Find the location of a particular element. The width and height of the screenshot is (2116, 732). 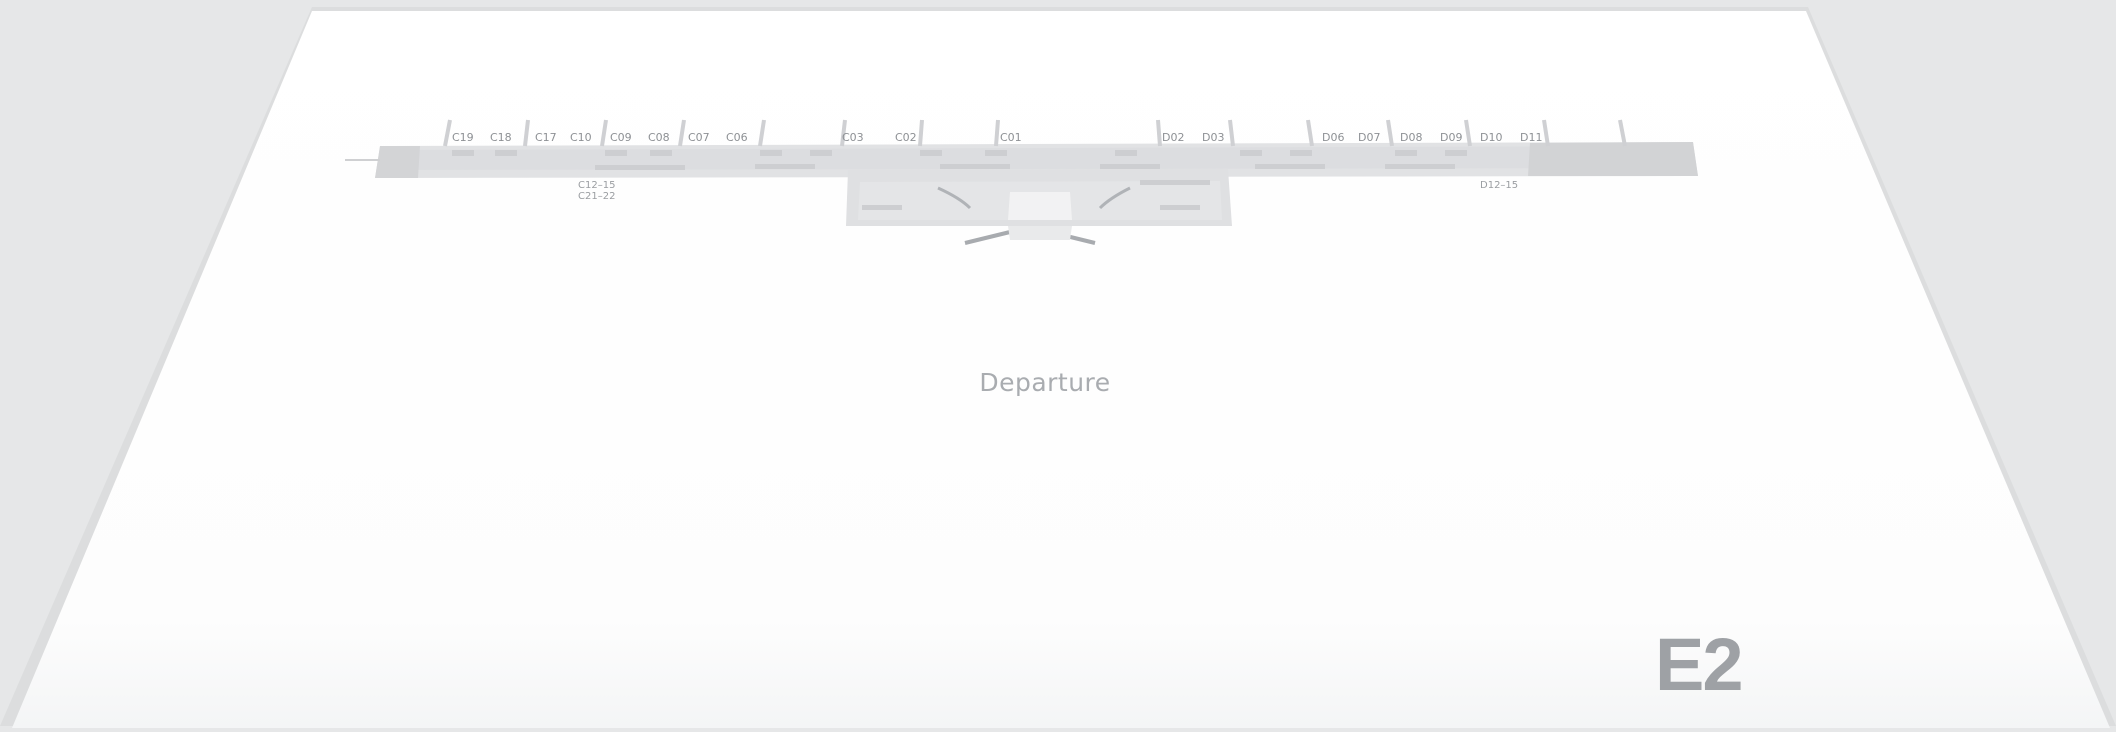

terminal-code: E2 is located at coordinates (1699, 664).